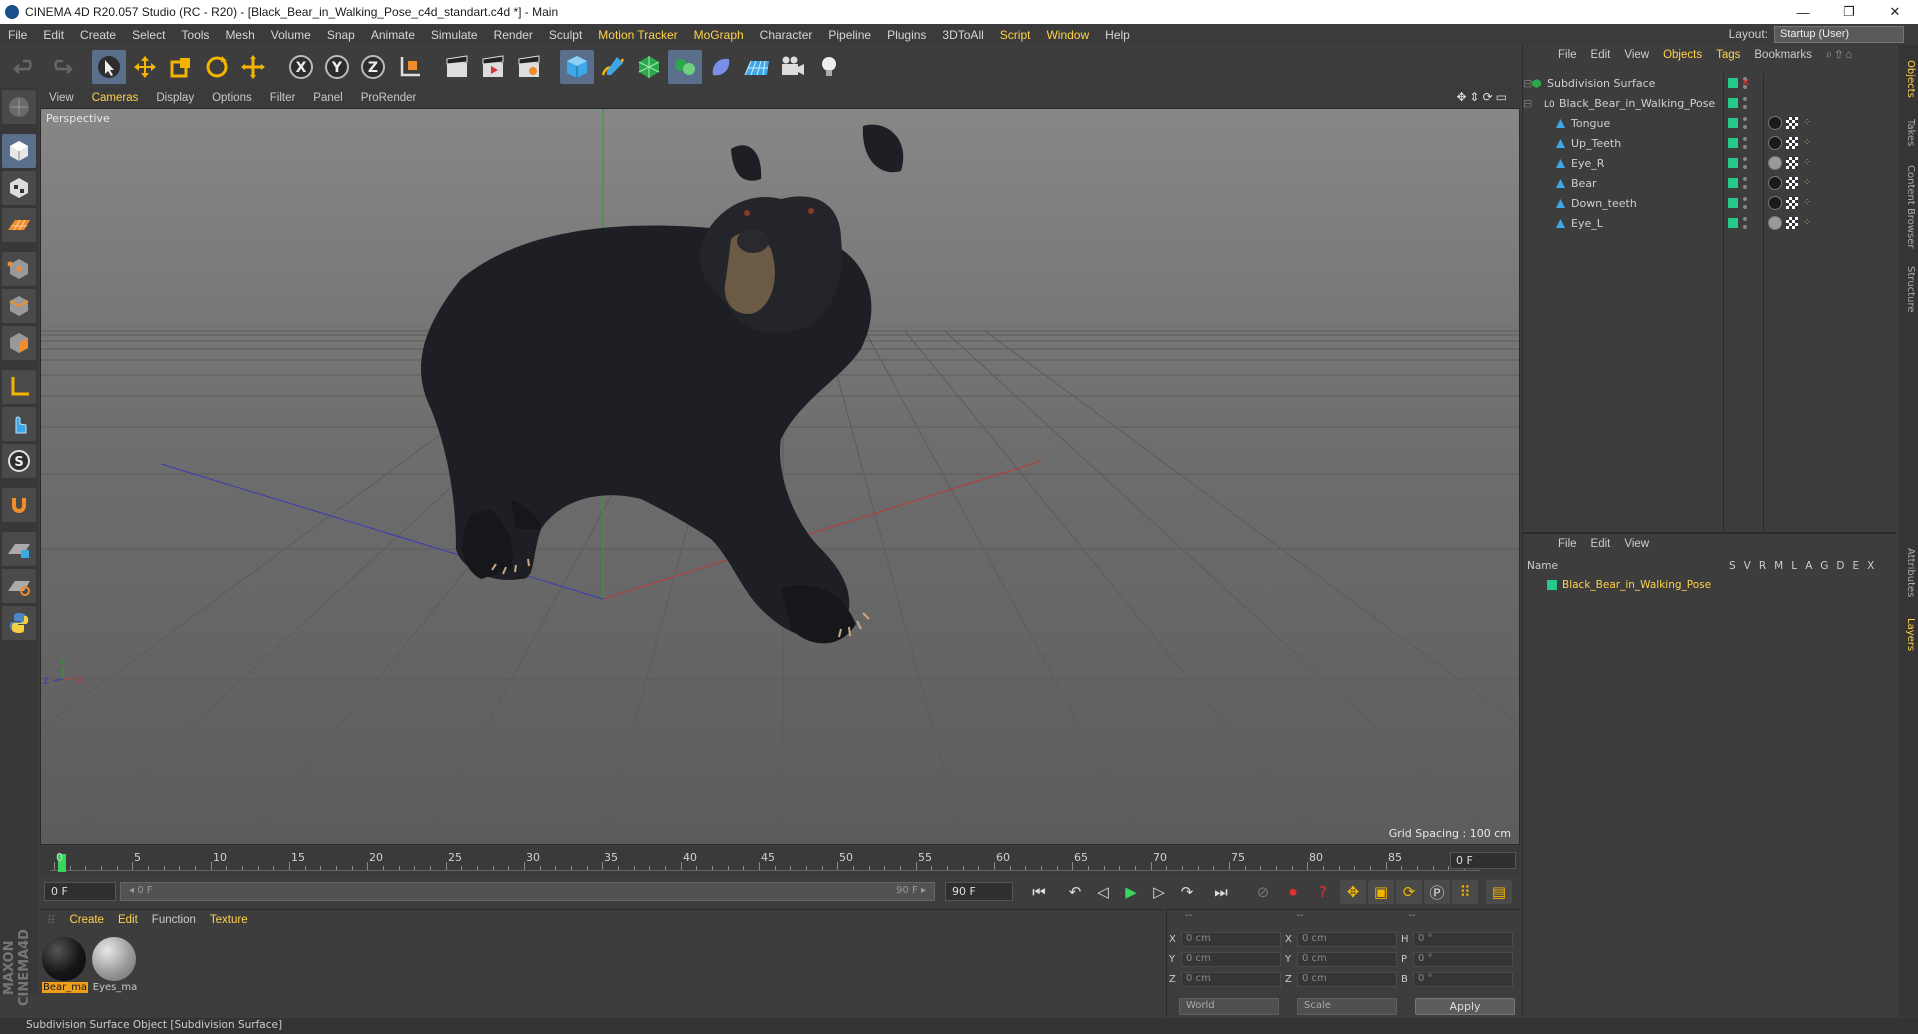 Image resolution: width=1918 pixels, height=1034 pixels. I want to click on lock-workplane-button, so click(19, 549).